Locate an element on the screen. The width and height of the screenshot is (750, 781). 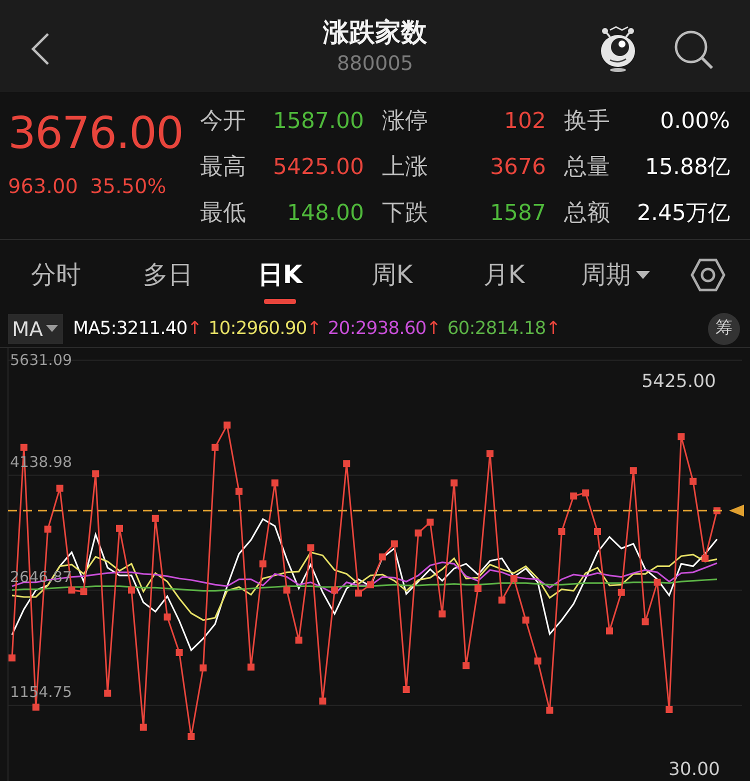
stock-code: 880005 is located at coordinates (375, 63).